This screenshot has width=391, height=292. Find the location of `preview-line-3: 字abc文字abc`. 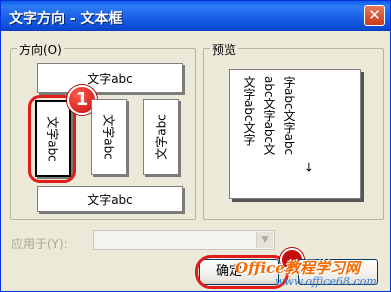

preview-line-3: 字abc文字abc is located at coordinates (289, 116).